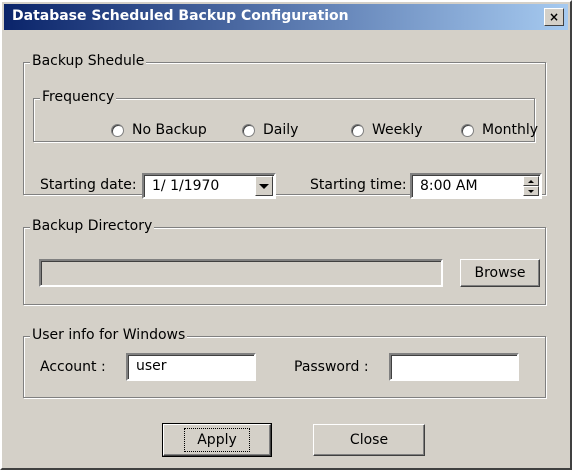 The width and height of the screenshot is (572, 470). What do you see at coordinates (191, 367) in the screenshot?
I see `account-input: user` at bounding box center [191, 367].